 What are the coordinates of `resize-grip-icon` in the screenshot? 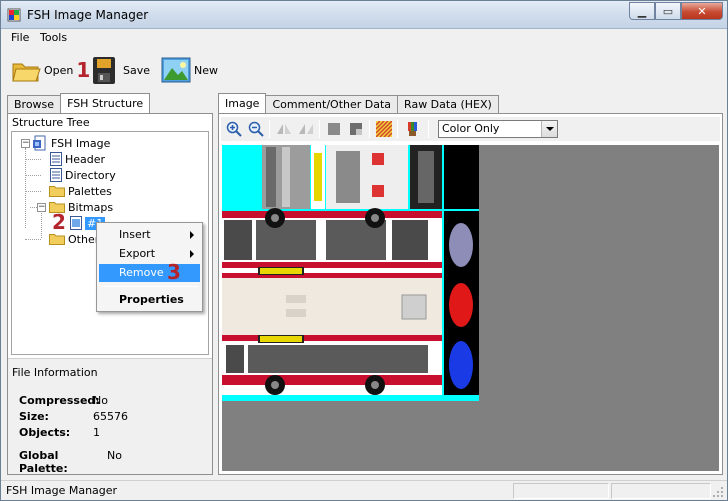 It's located at (718, 492).